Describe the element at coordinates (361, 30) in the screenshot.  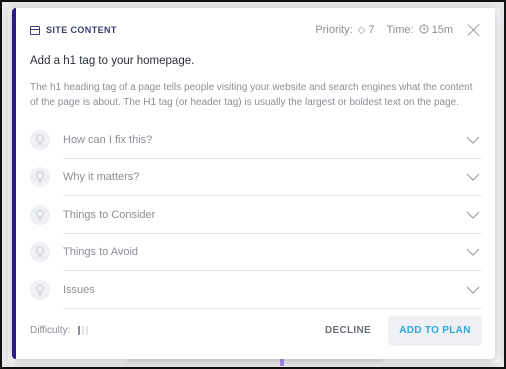
I see `diamond-icon: ◇` at that location.